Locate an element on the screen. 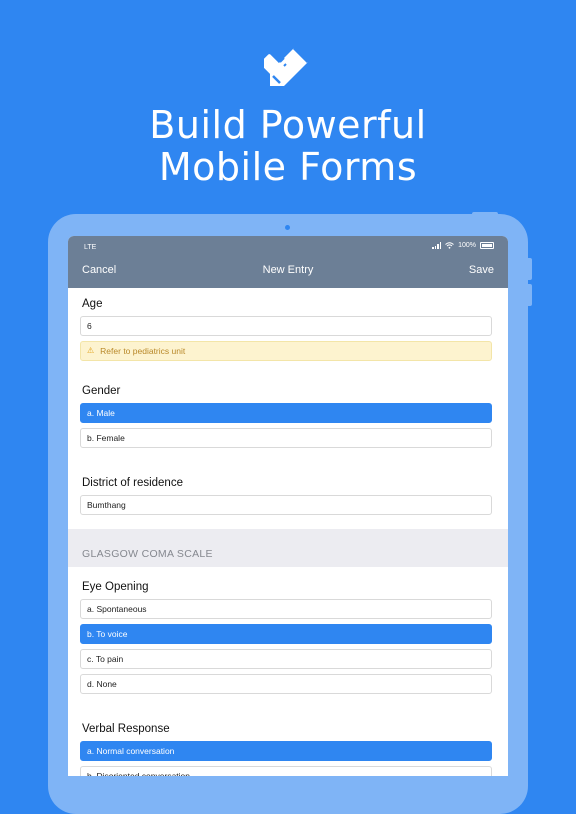 The image size is (576, 814). warning-icon: ⚠ is located at coordinates (91, 350).